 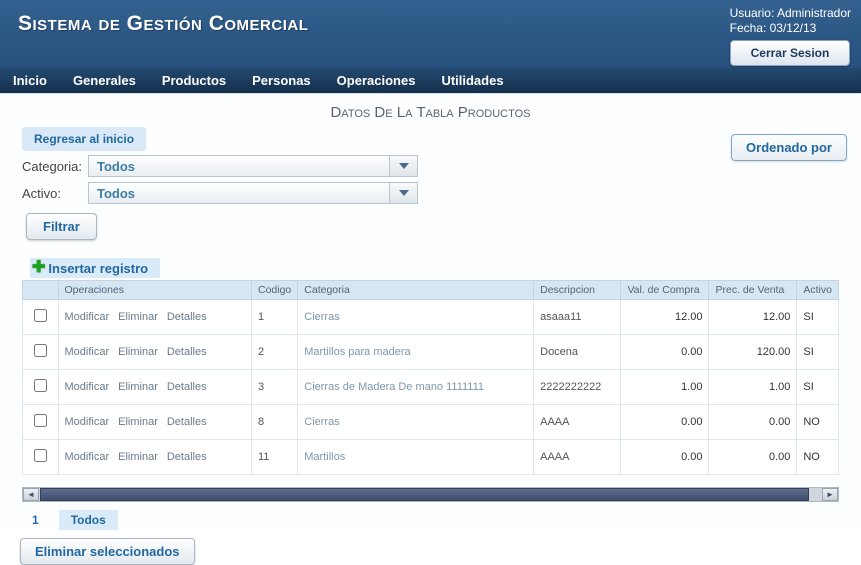 What do you see at coordinates (789, 147) in the screenshot?
I see `order-by-button: Ordenado por` at bounding box center [789, 147].